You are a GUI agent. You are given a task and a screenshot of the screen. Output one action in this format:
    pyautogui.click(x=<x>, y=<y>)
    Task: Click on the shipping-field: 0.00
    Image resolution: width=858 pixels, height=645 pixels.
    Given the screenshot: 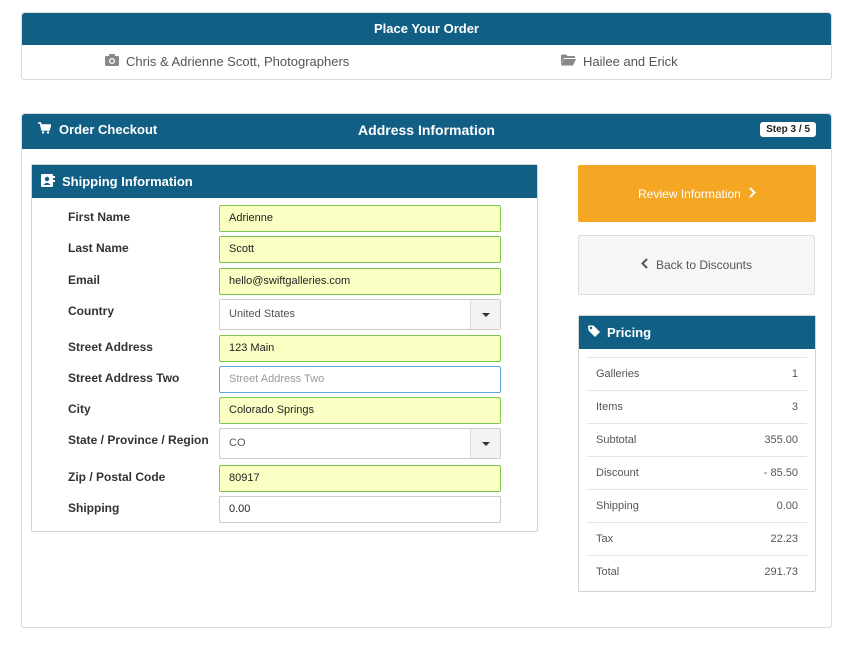 What is the action you would take?
    pyautogui.click(x=360, y=509)
    